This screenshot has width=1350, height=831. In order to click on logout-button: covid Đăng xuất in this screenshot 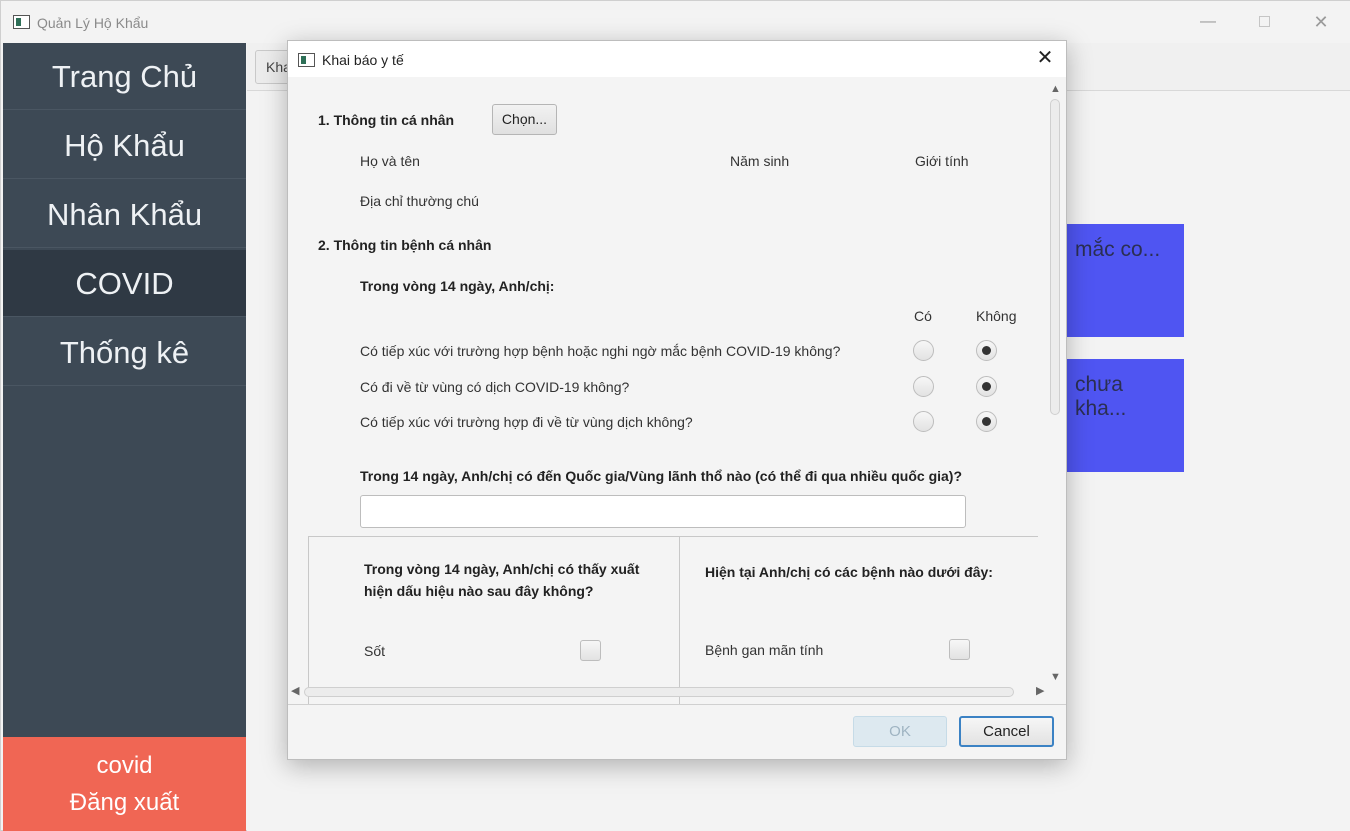, I will do `click(124, 784)`.